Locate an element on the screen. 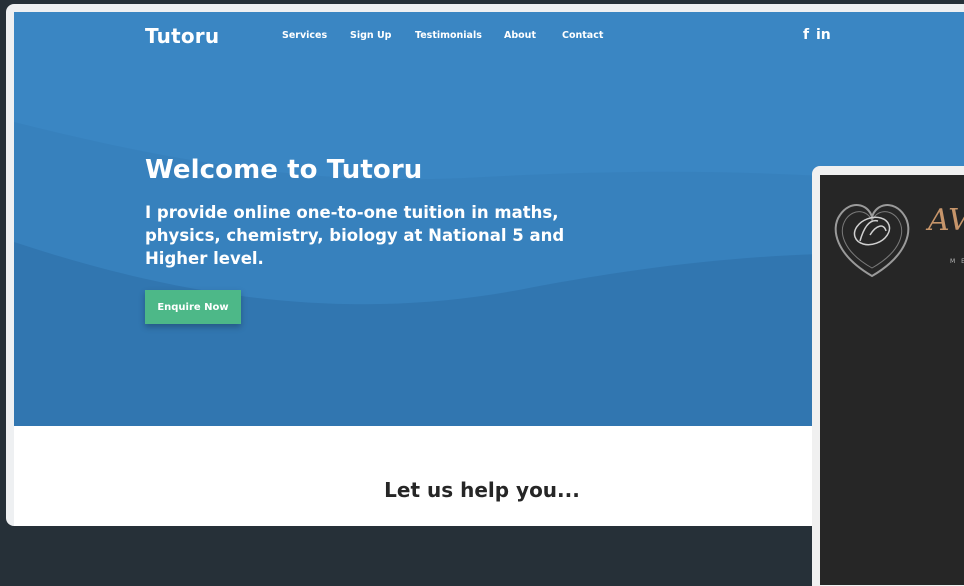  hero-title: Welcome to Tutoru is located at coordinates (284, 170).